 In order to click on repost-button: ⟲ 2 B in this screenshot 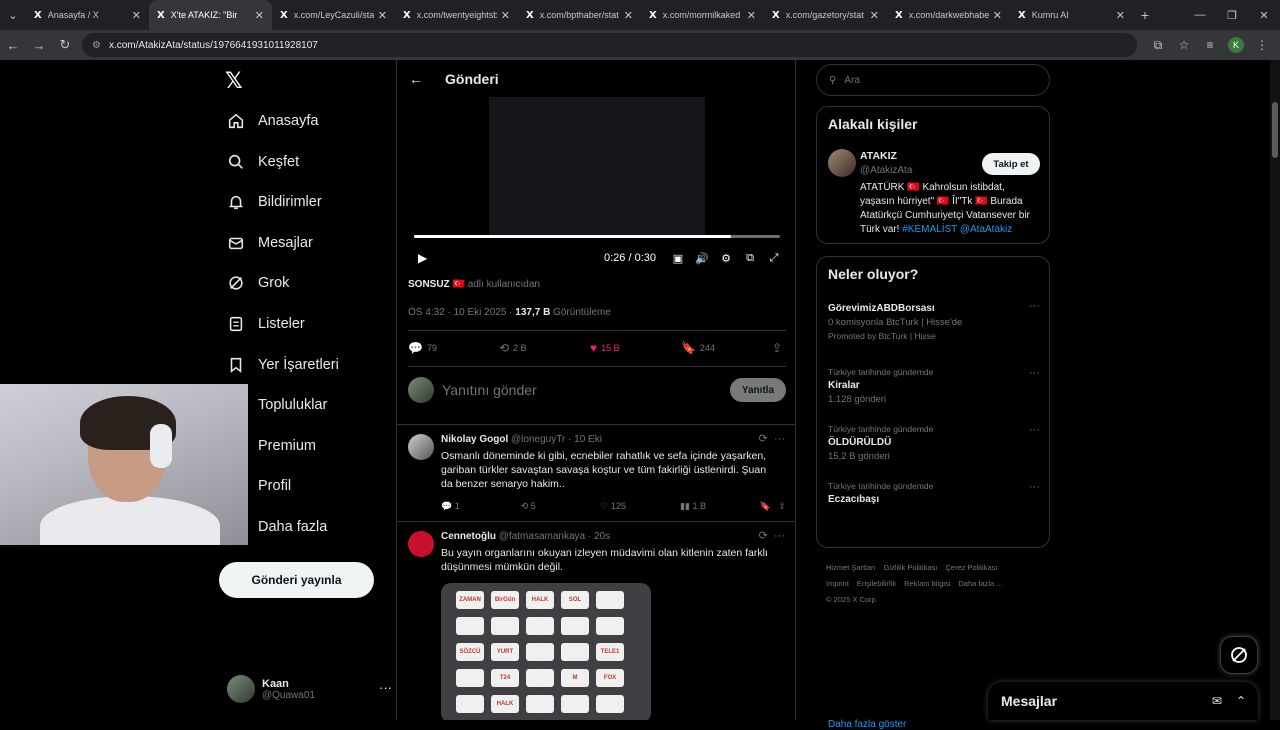, I will do `click(544, 348)`.